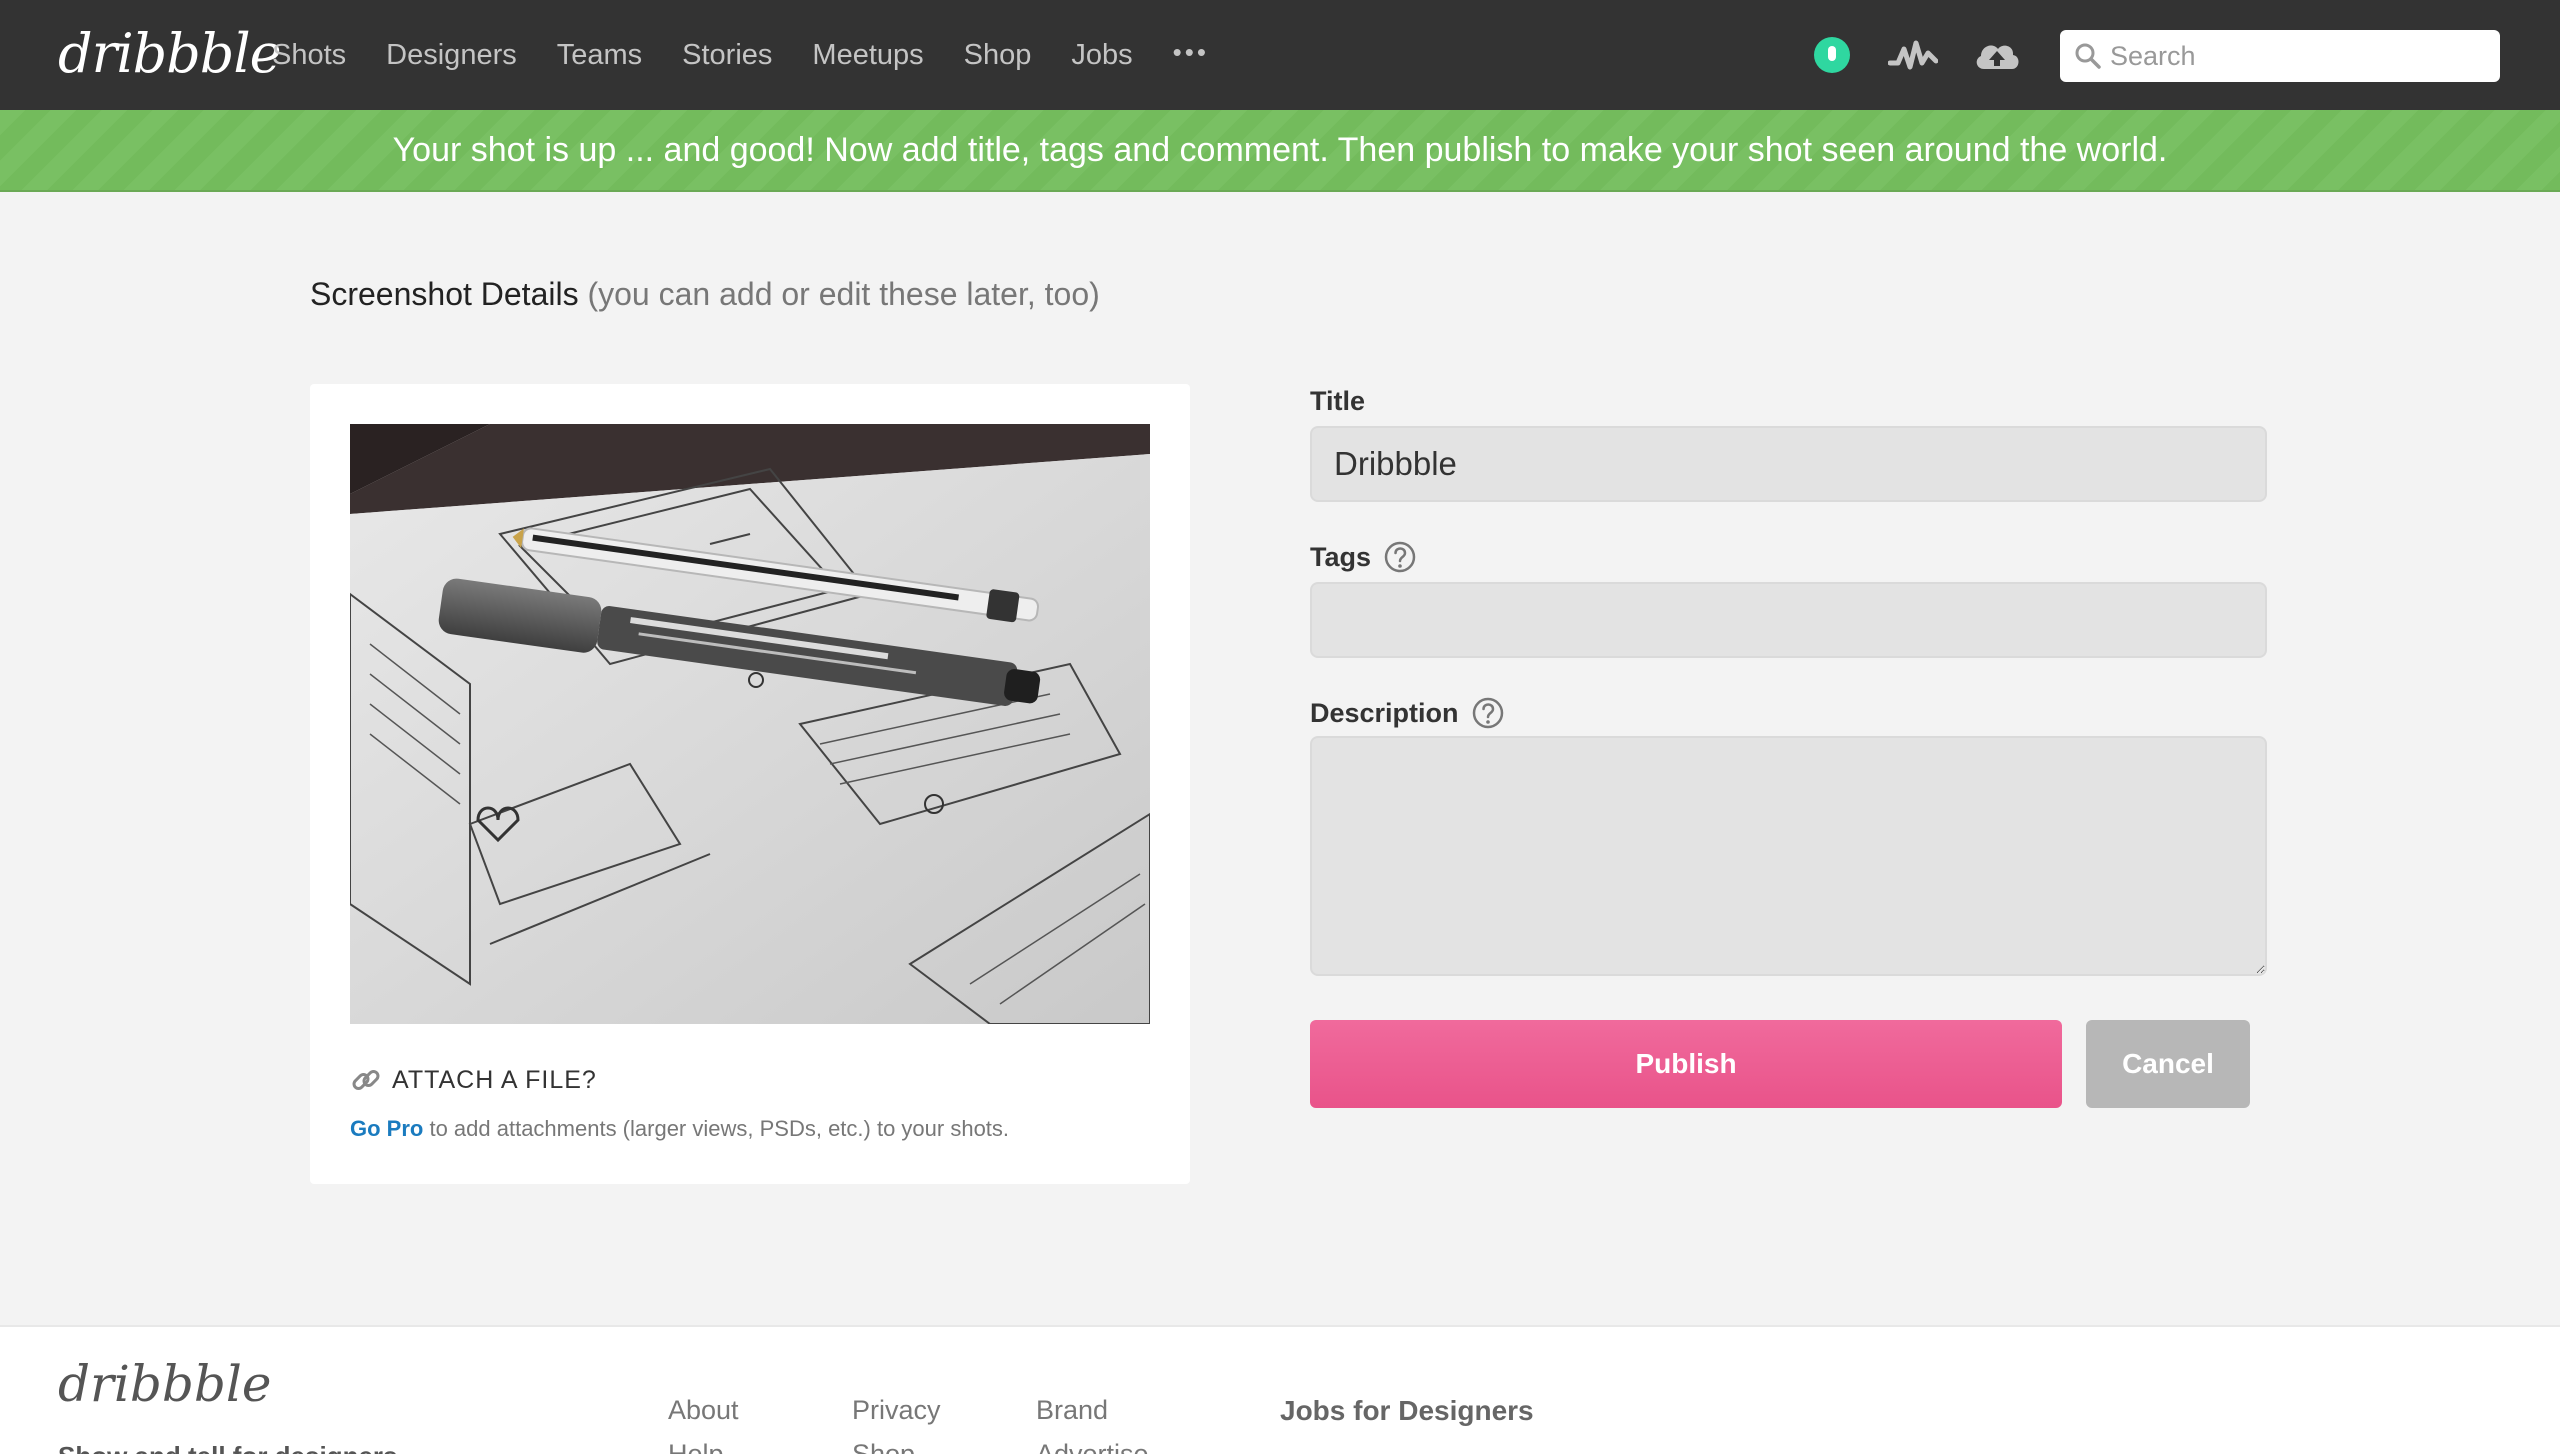  Describe the element at coordinates (1997, 55) in the screenshot. I see `upload-cloud-icon` at that location.